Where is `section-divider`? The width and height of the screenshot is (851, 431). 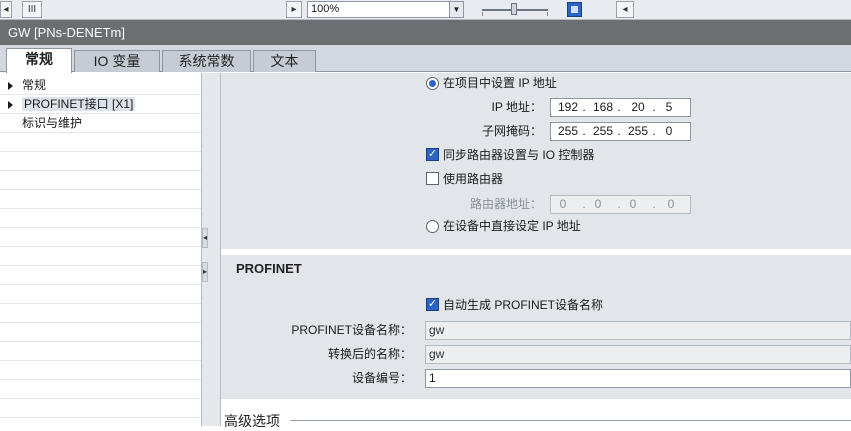 section-divider is located at coordinates (570, 420).